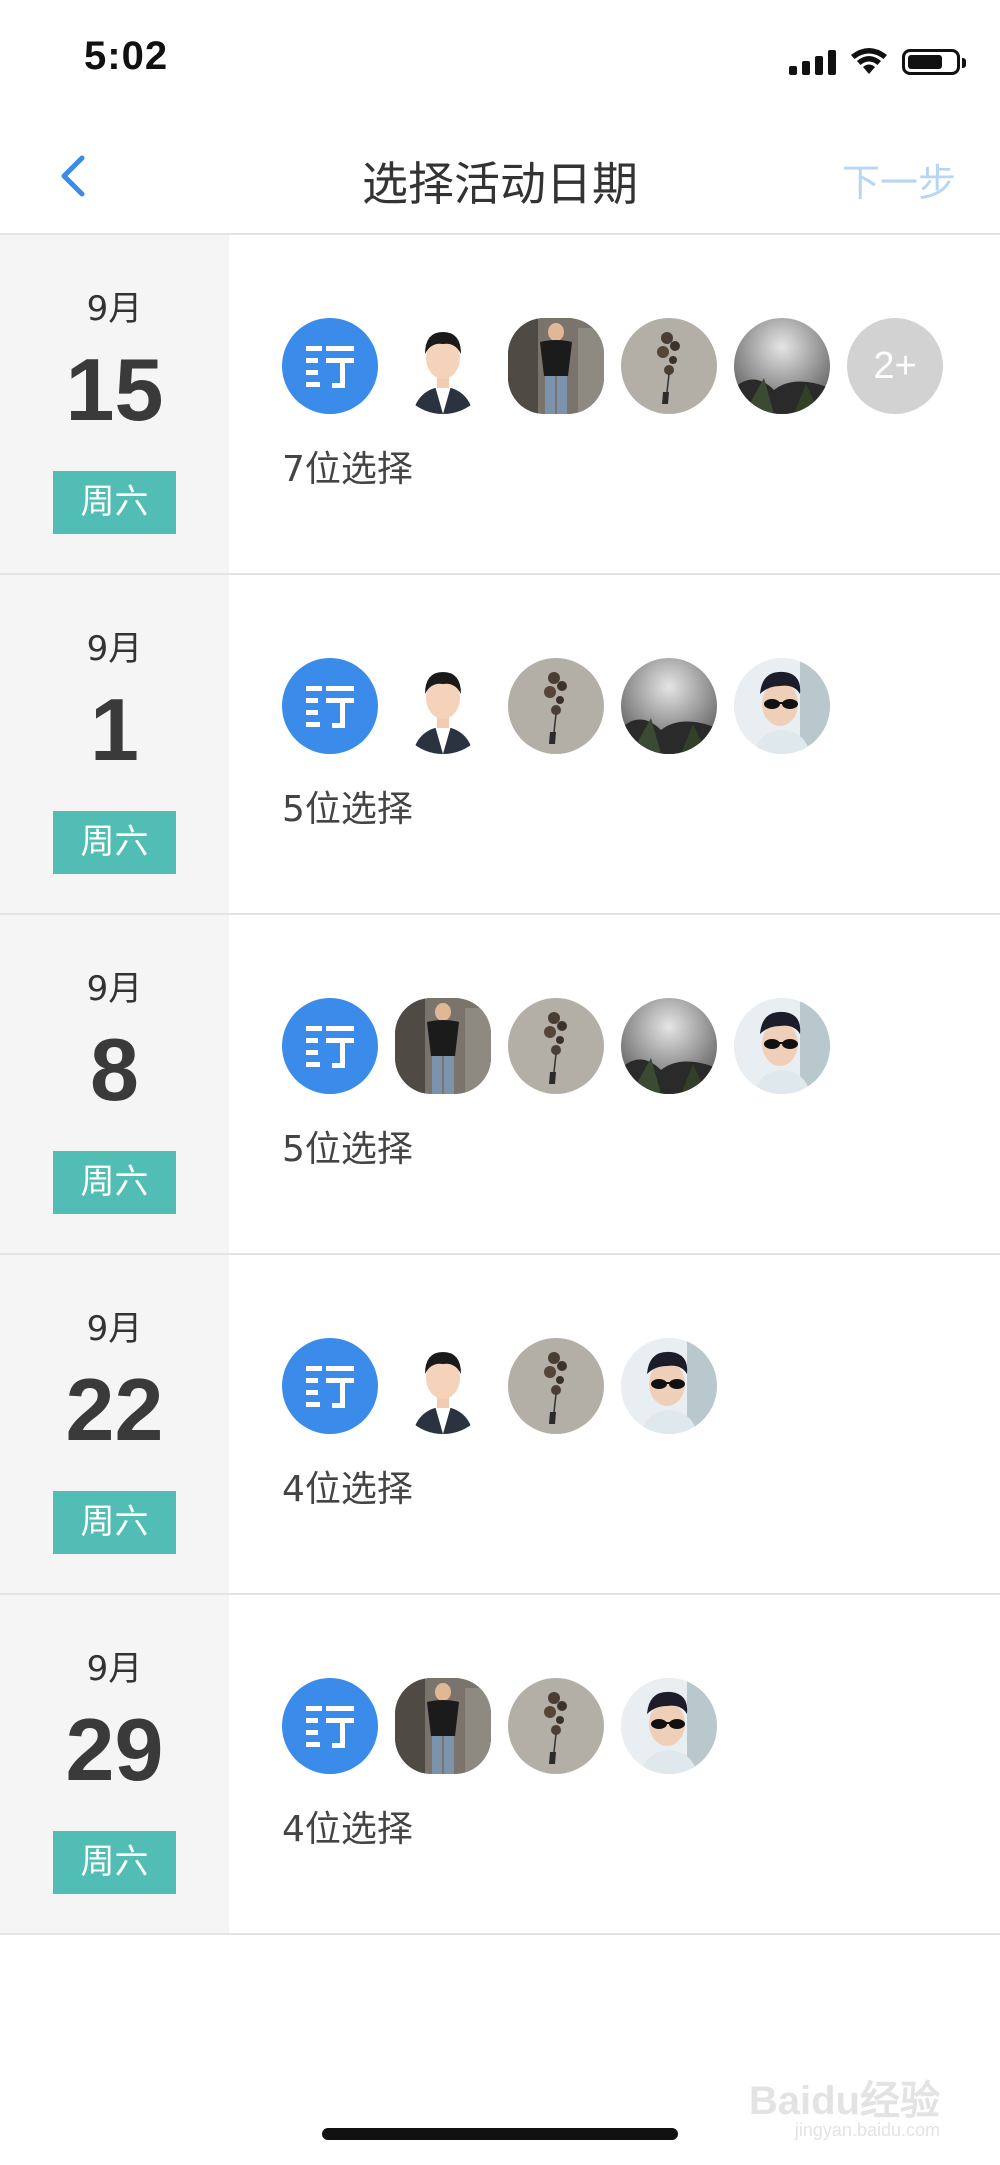 Image resolution: width=1000 pixels, height=2165 pixels. What do you see at coordinates (114, 1069) in the screenshot?
I see `date-day: 8` at bounding box center [114, 1069].